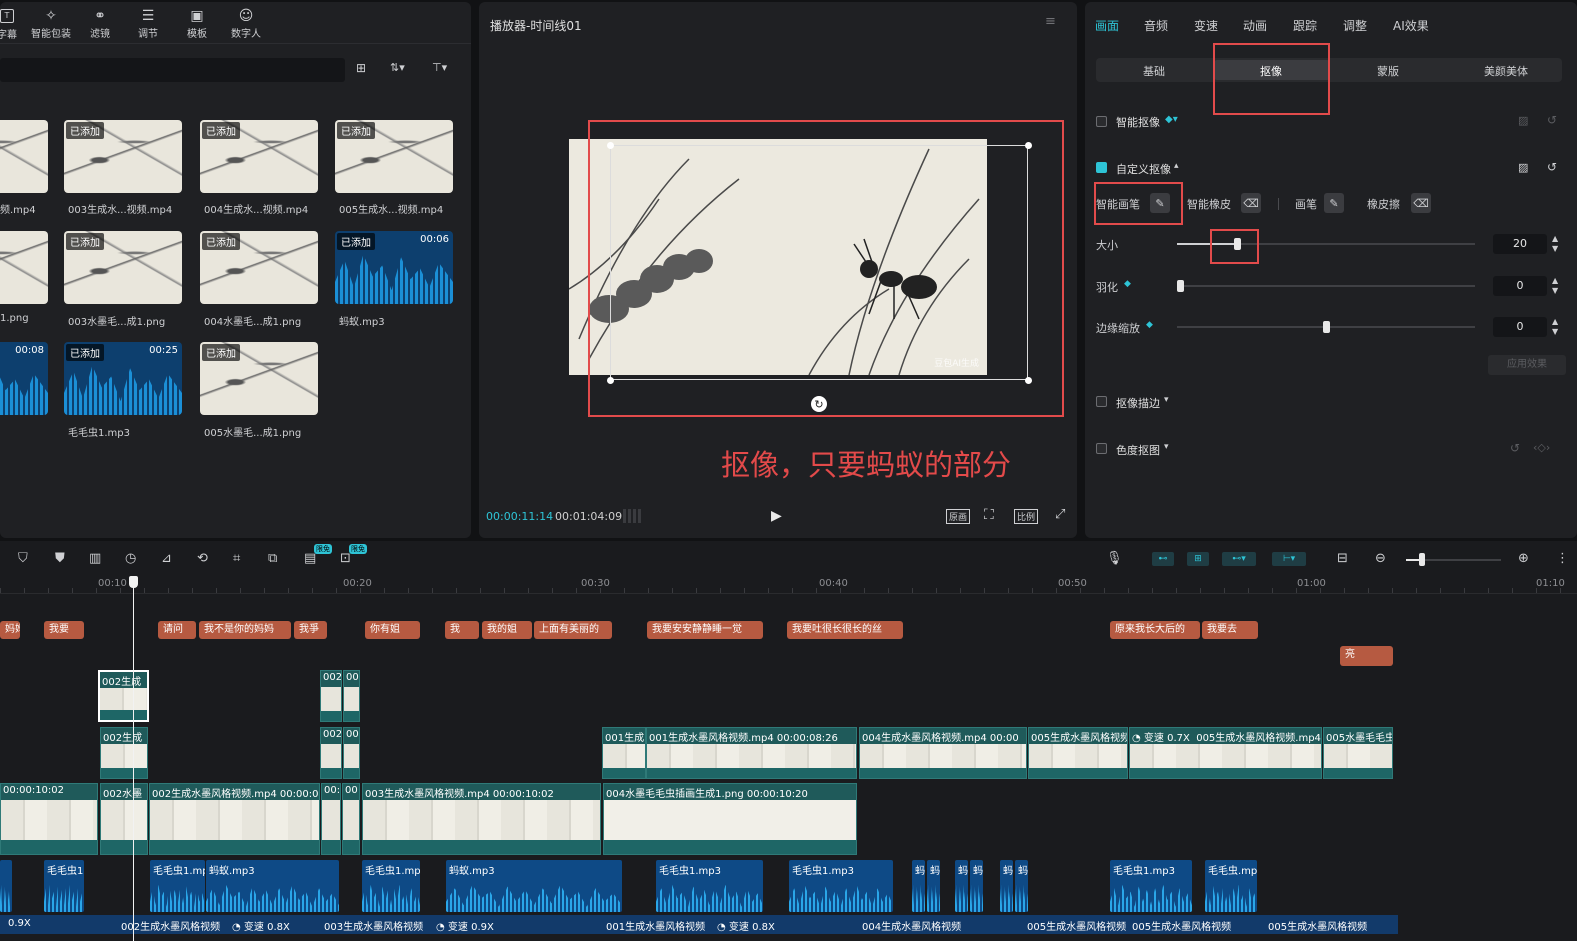 This screenshot has width=1577, height=941. Describe the element at coordinates (1156, 25) in the screenshot. I see `tab-audio: 音频` at that location.